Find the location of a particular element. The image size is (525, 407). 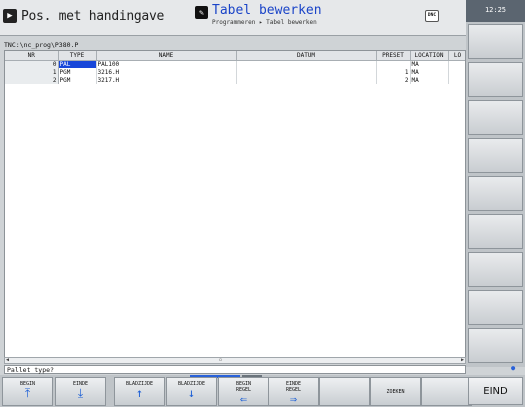

cell-name: 3216.H is located at coordinates (166, 72).